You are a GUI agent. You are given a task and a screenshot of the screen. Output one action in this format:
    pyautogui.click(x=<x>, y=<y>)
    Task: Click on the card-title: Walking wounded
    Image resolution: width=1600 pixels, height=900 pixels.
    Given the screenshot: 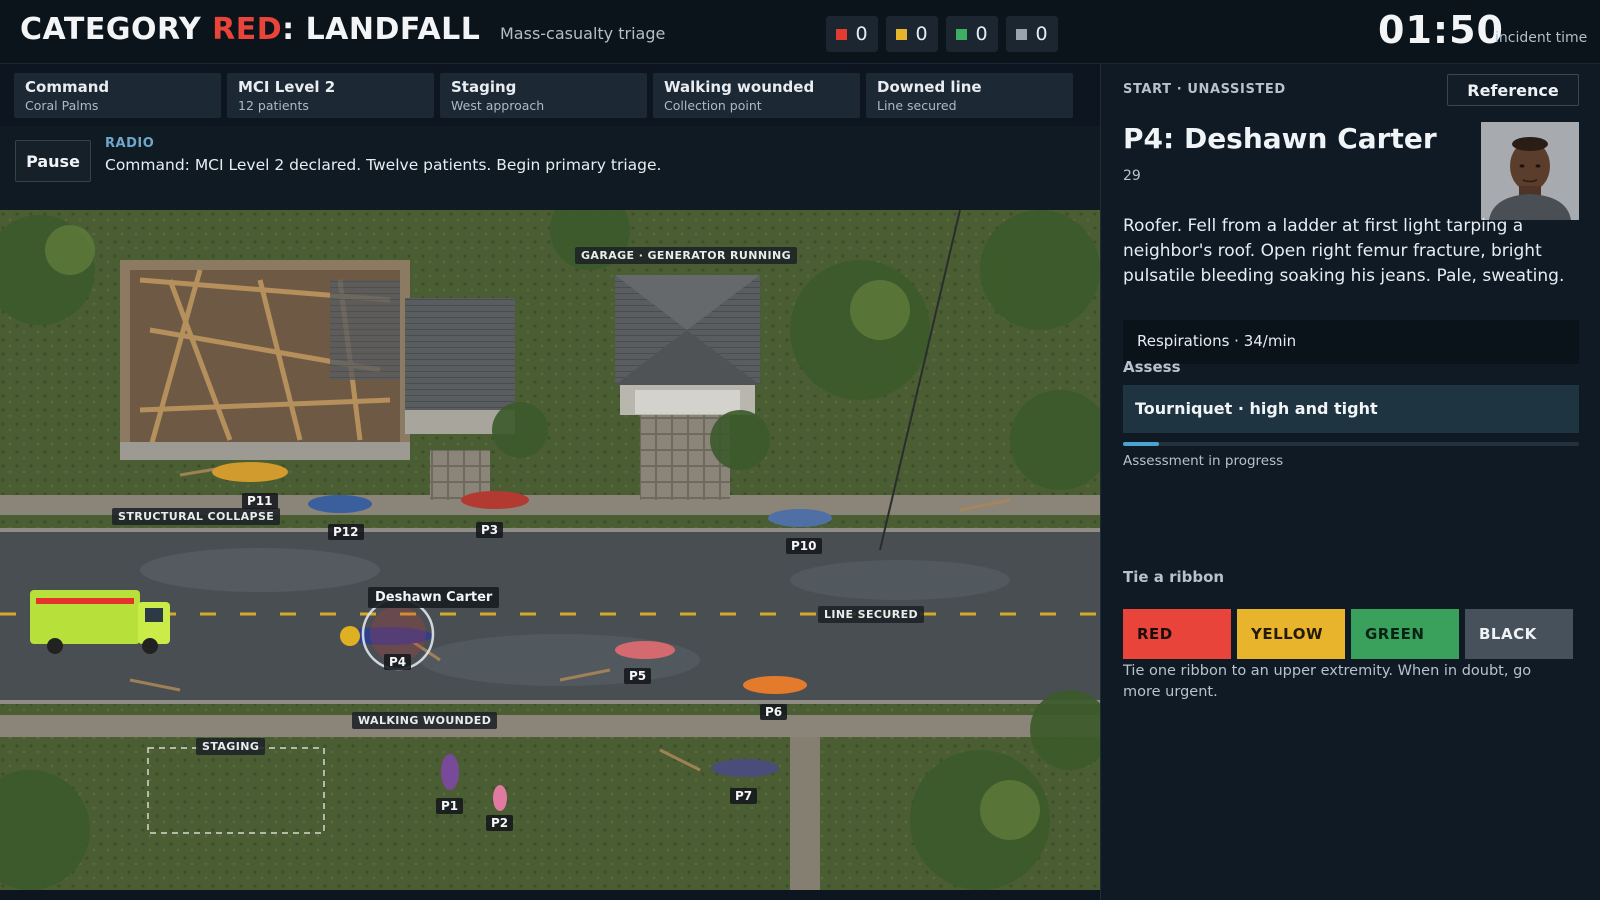 What is the action you would take?
    pyautogui.click(x=739, y=87)
    